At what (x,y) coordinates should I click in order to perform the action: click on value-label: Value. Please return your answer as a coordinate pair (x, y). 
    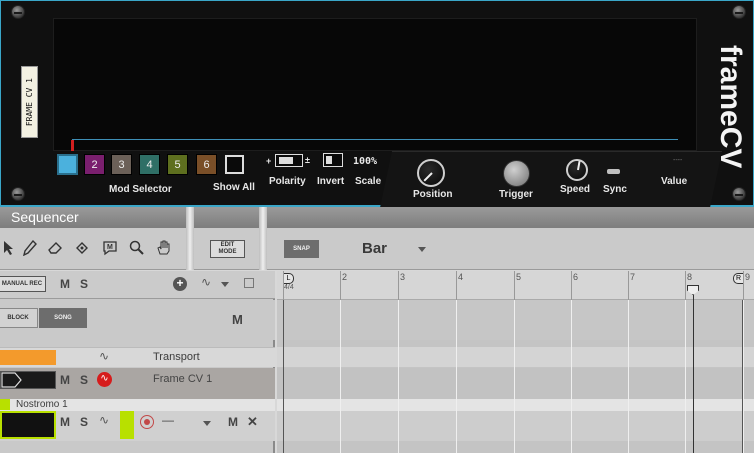
    Looking at the image, I should click on (674, 181).